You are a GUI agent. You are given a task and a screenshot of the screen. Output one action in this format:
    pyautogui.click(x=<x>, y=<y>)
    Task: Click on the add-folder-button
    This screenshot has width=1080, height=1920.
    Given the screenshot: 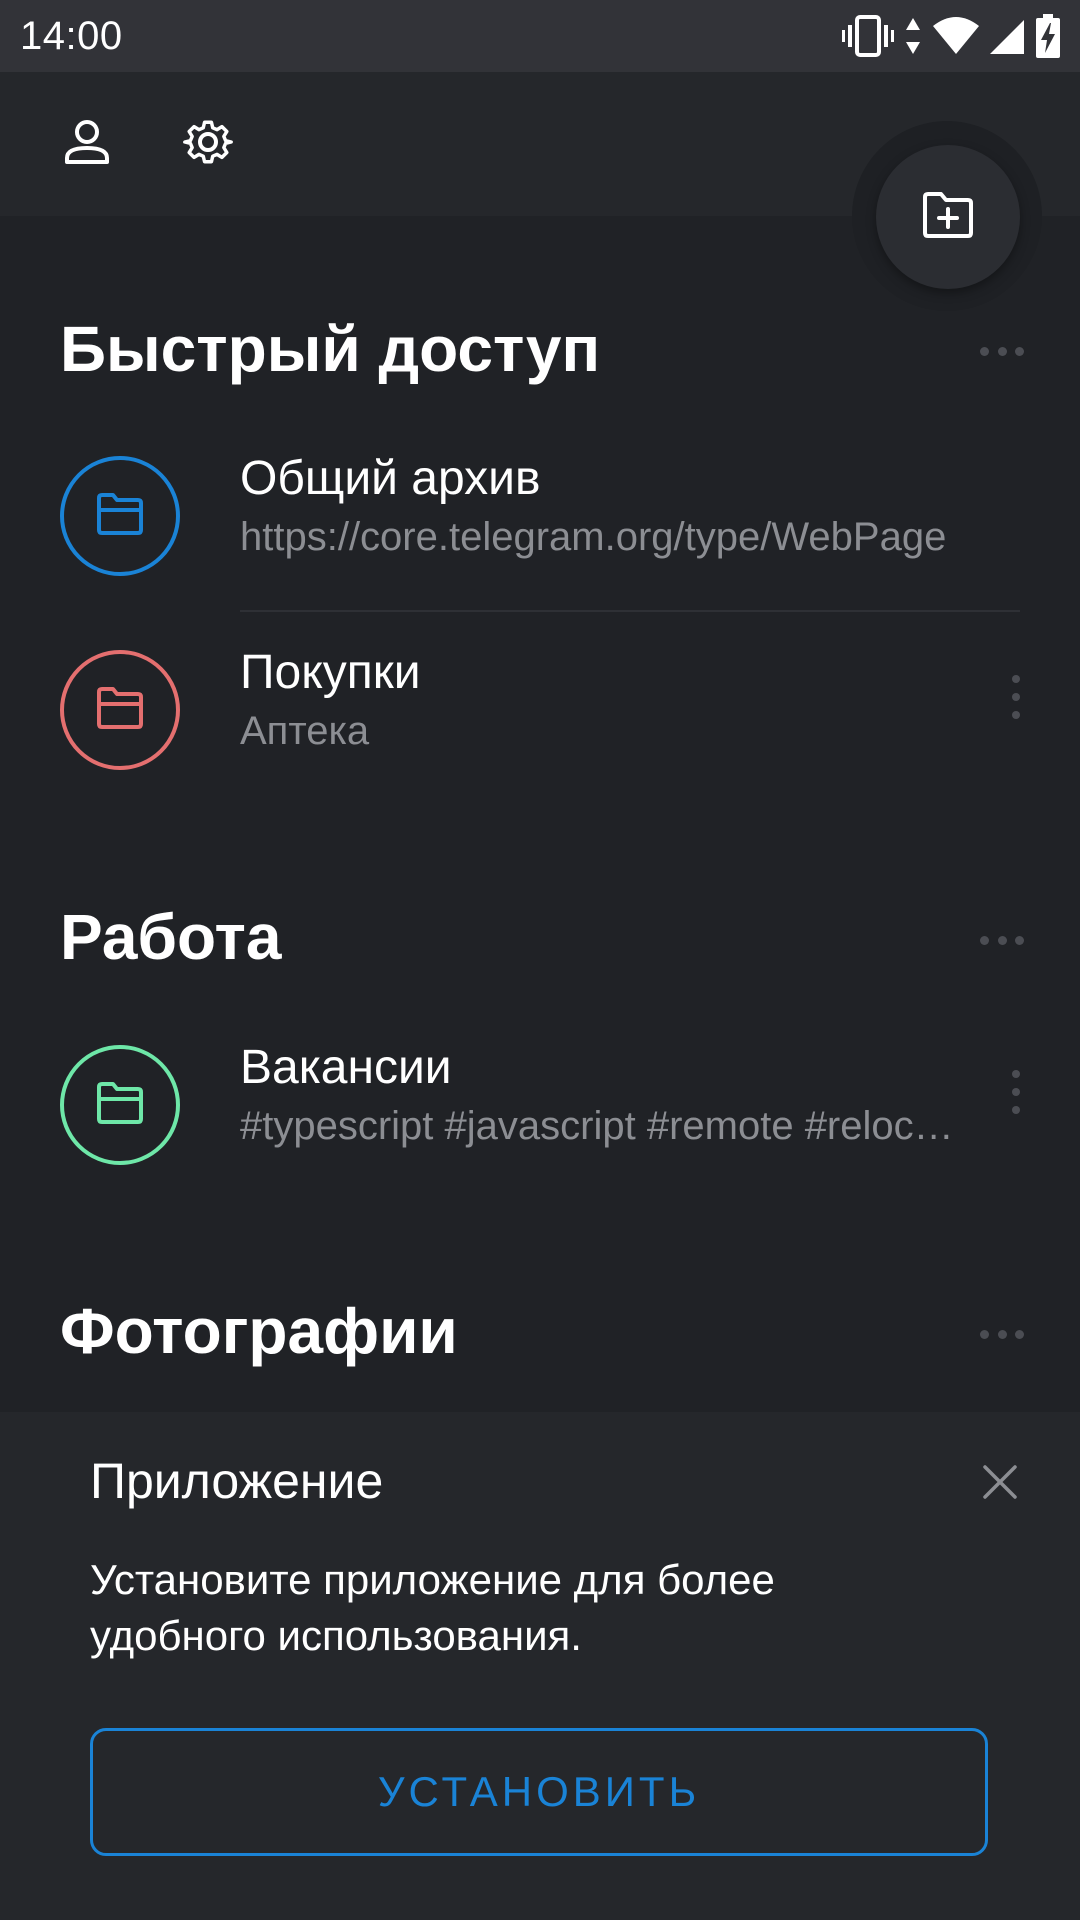 What is the action you would take?
    pyautogui.click(x=948, y=217)
    